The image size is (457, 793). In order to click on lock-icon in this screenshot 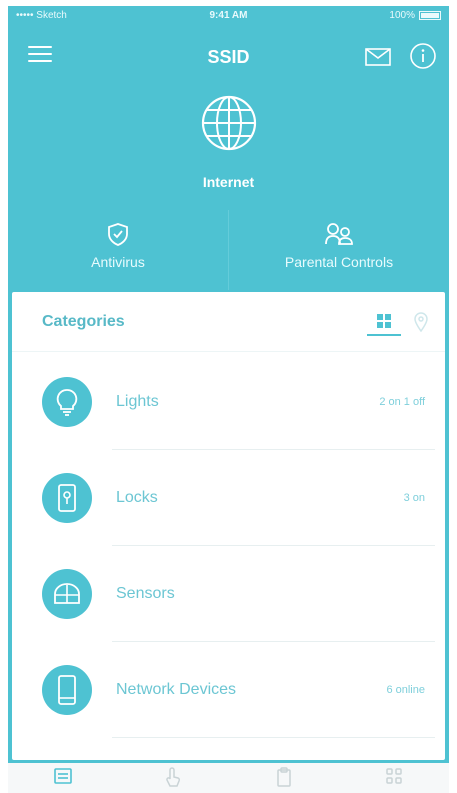, I will do `click(67, 498)`.